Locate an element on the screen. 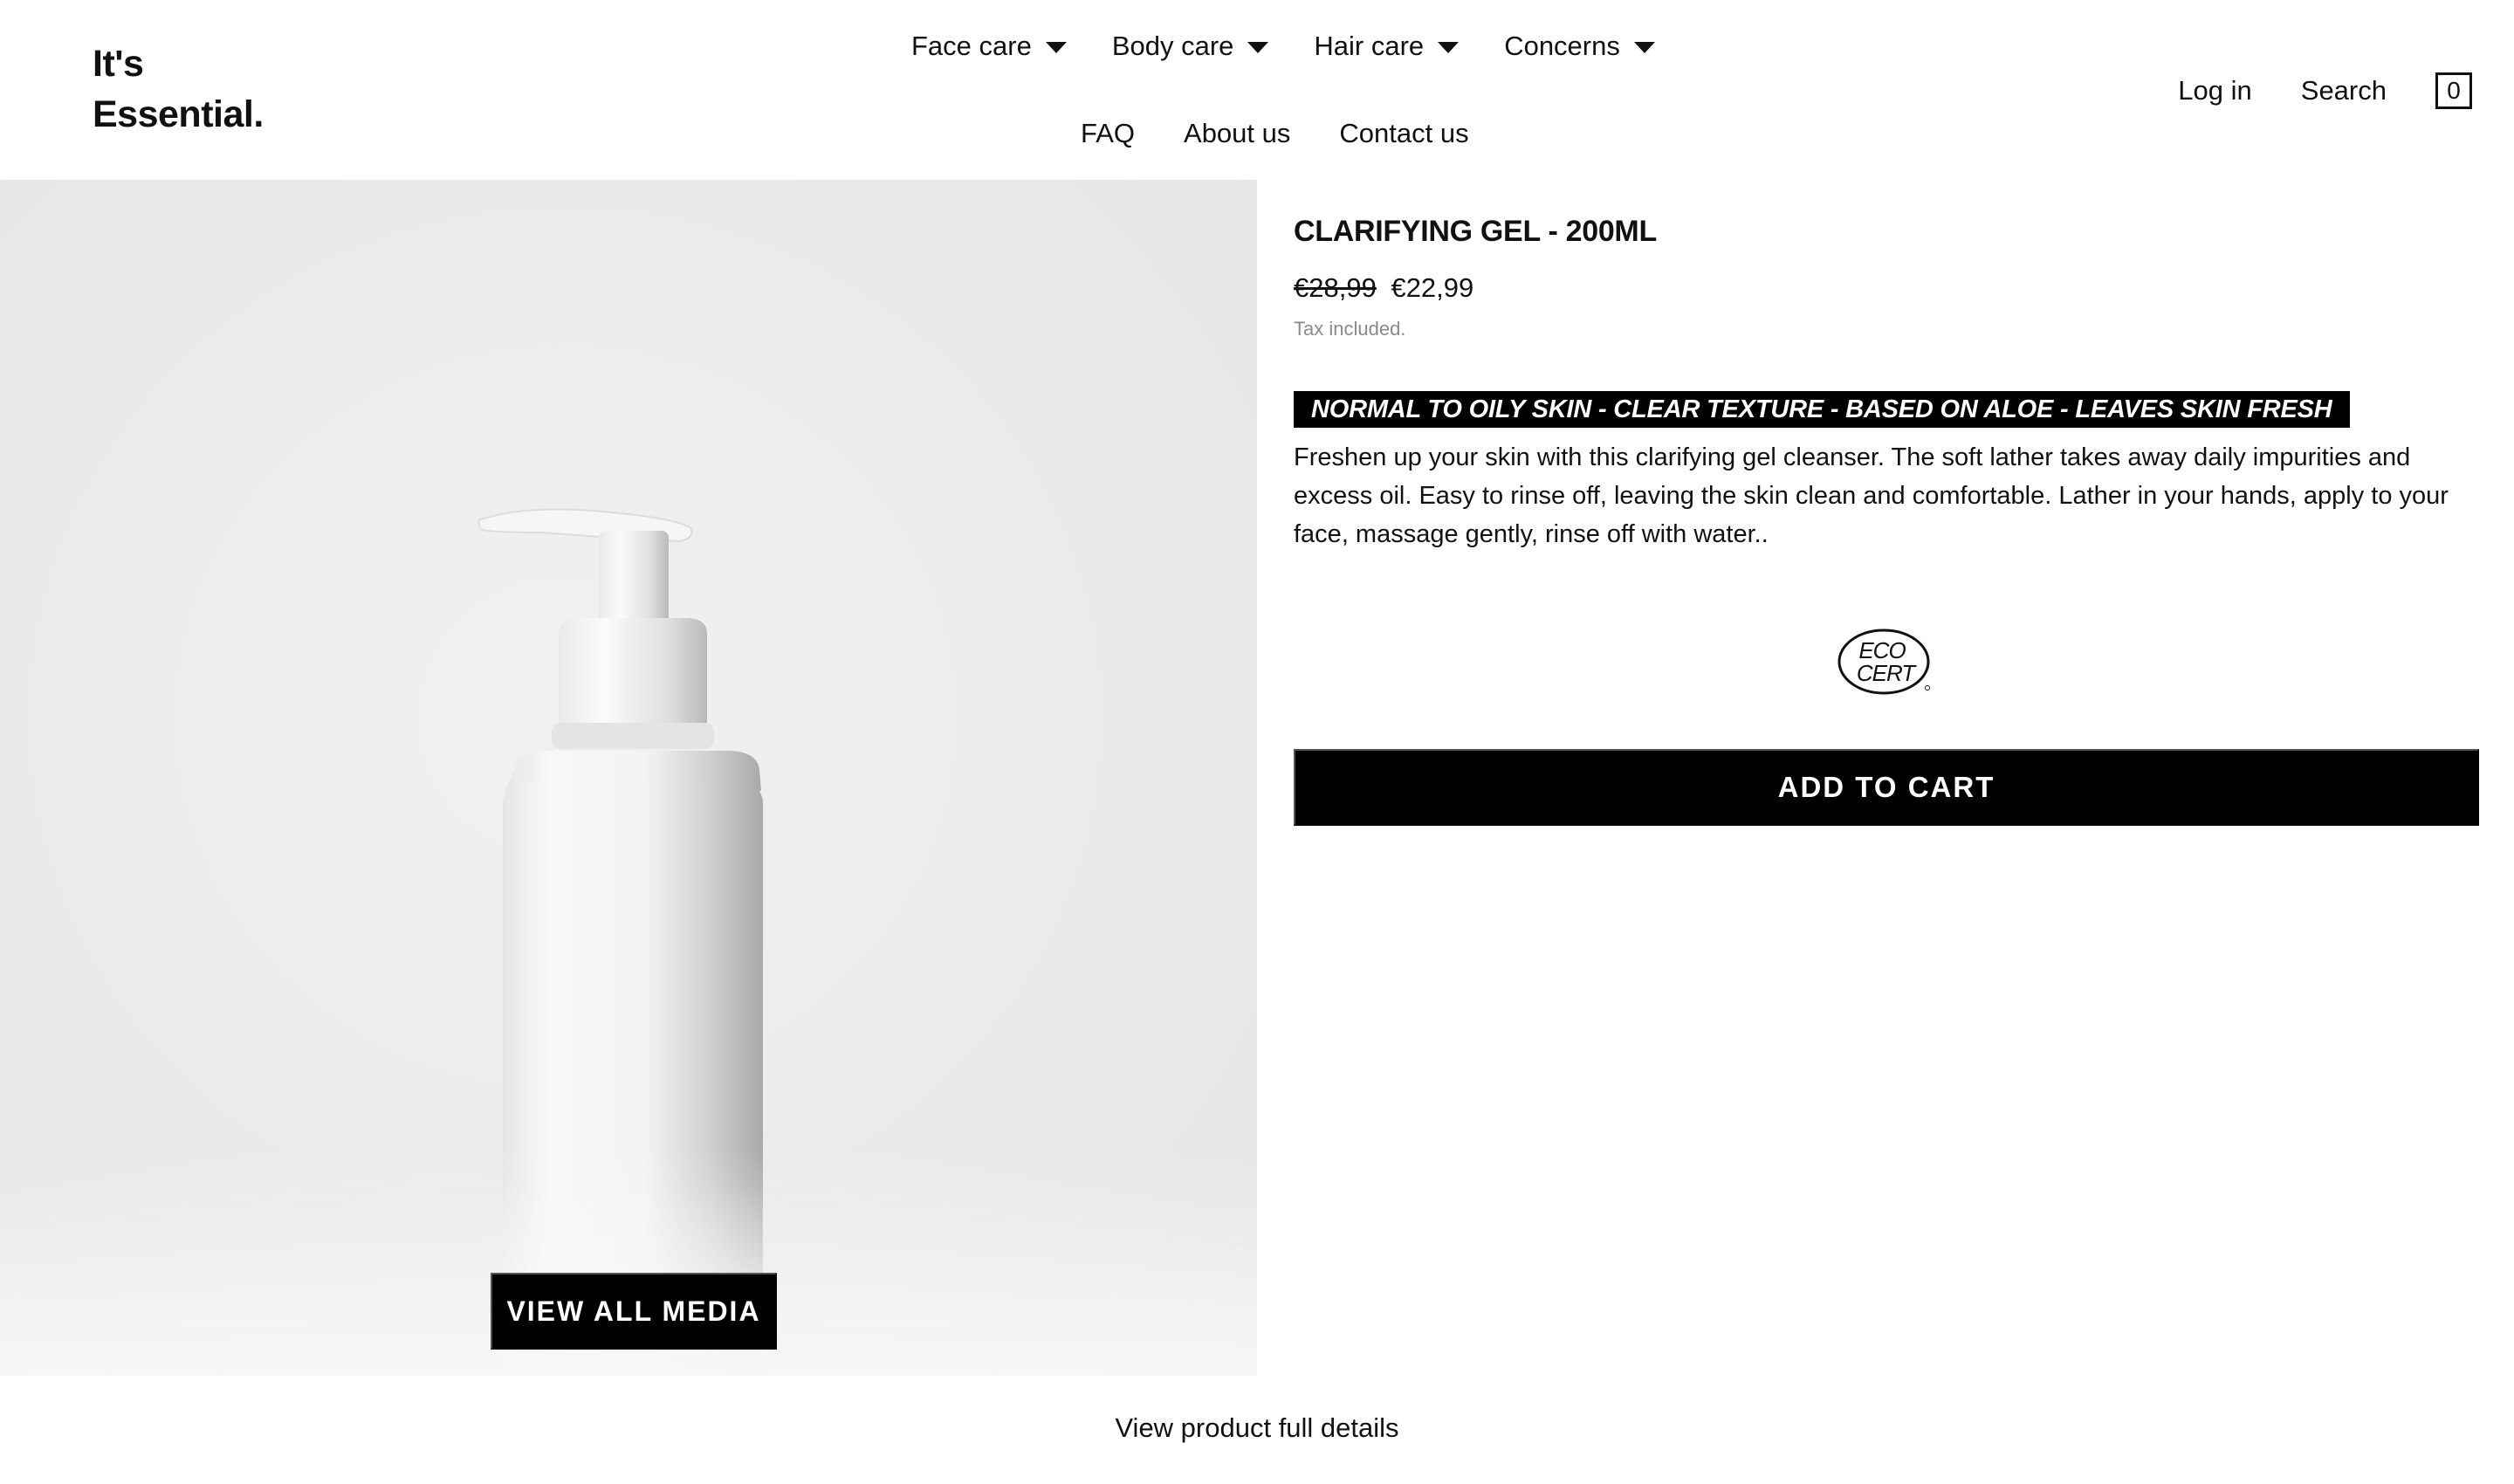 This screenshot has width=2514, height=1484. price-old: €28,99 is located at coordinates (1336, 288).